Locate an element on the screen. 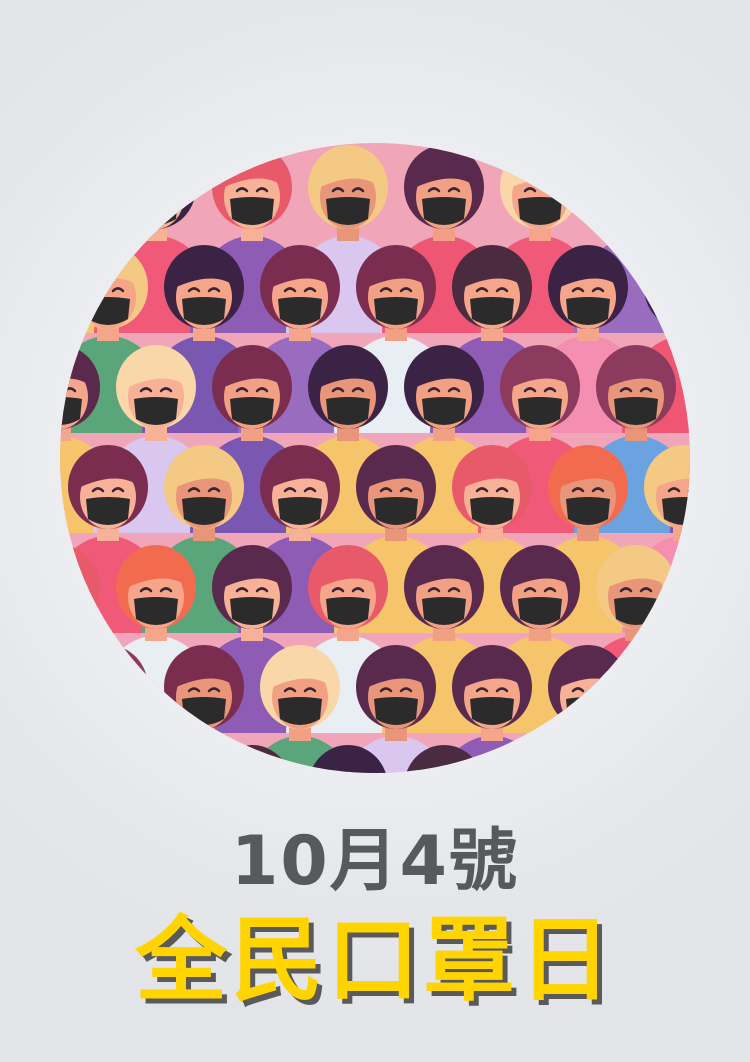 The height and width of the screenshot is (1062, 750). headline-title: 全民口罩日 is located at coordinates (374, 960).